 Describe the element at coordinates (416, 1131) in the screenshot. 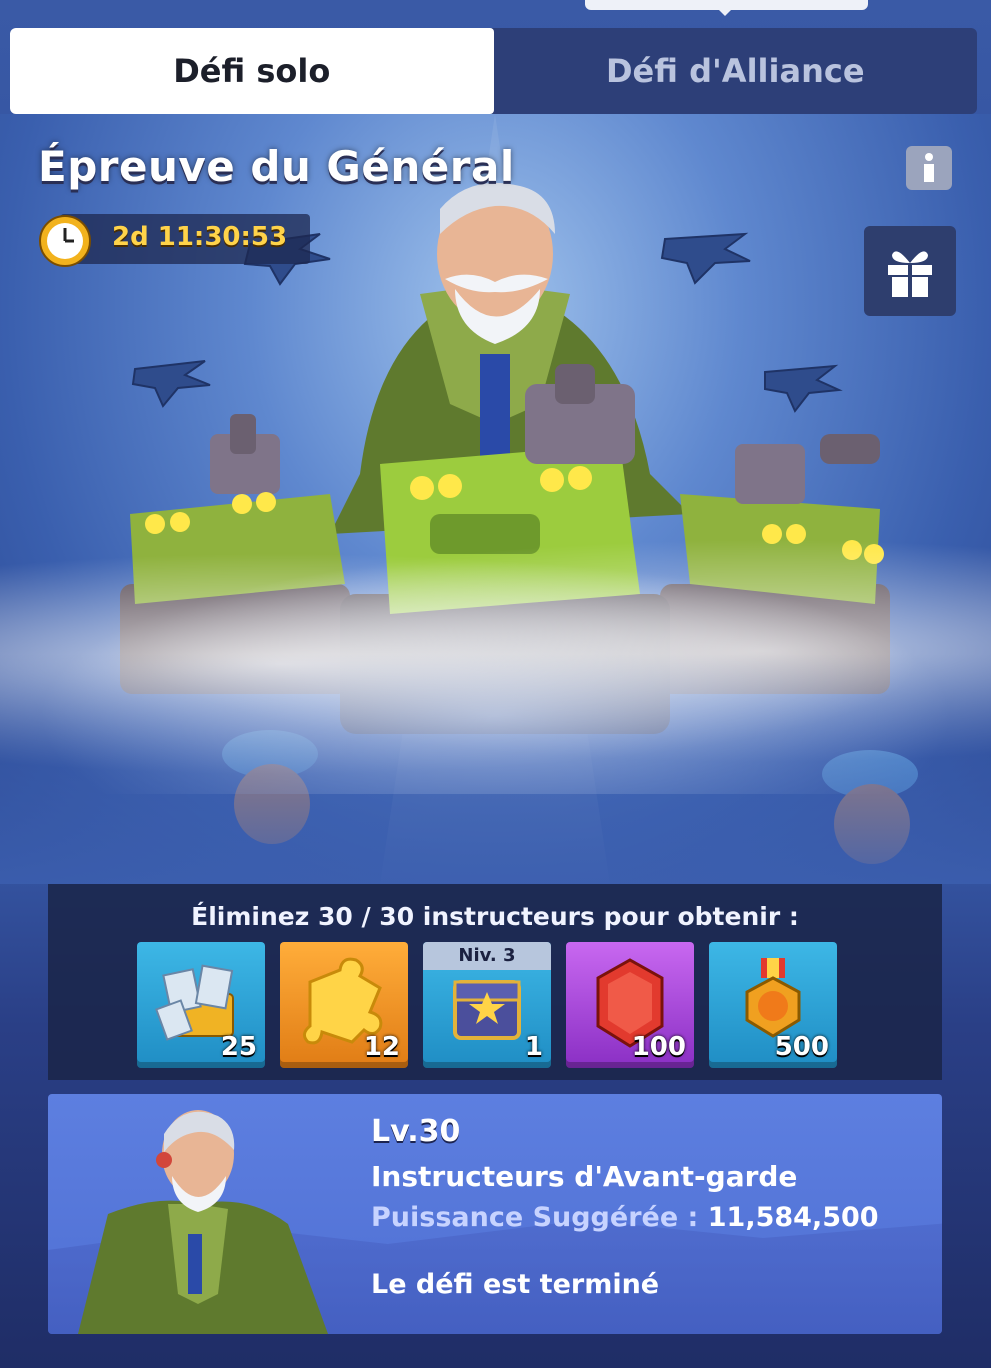

I see `boss-level: Lv.30` at that location.